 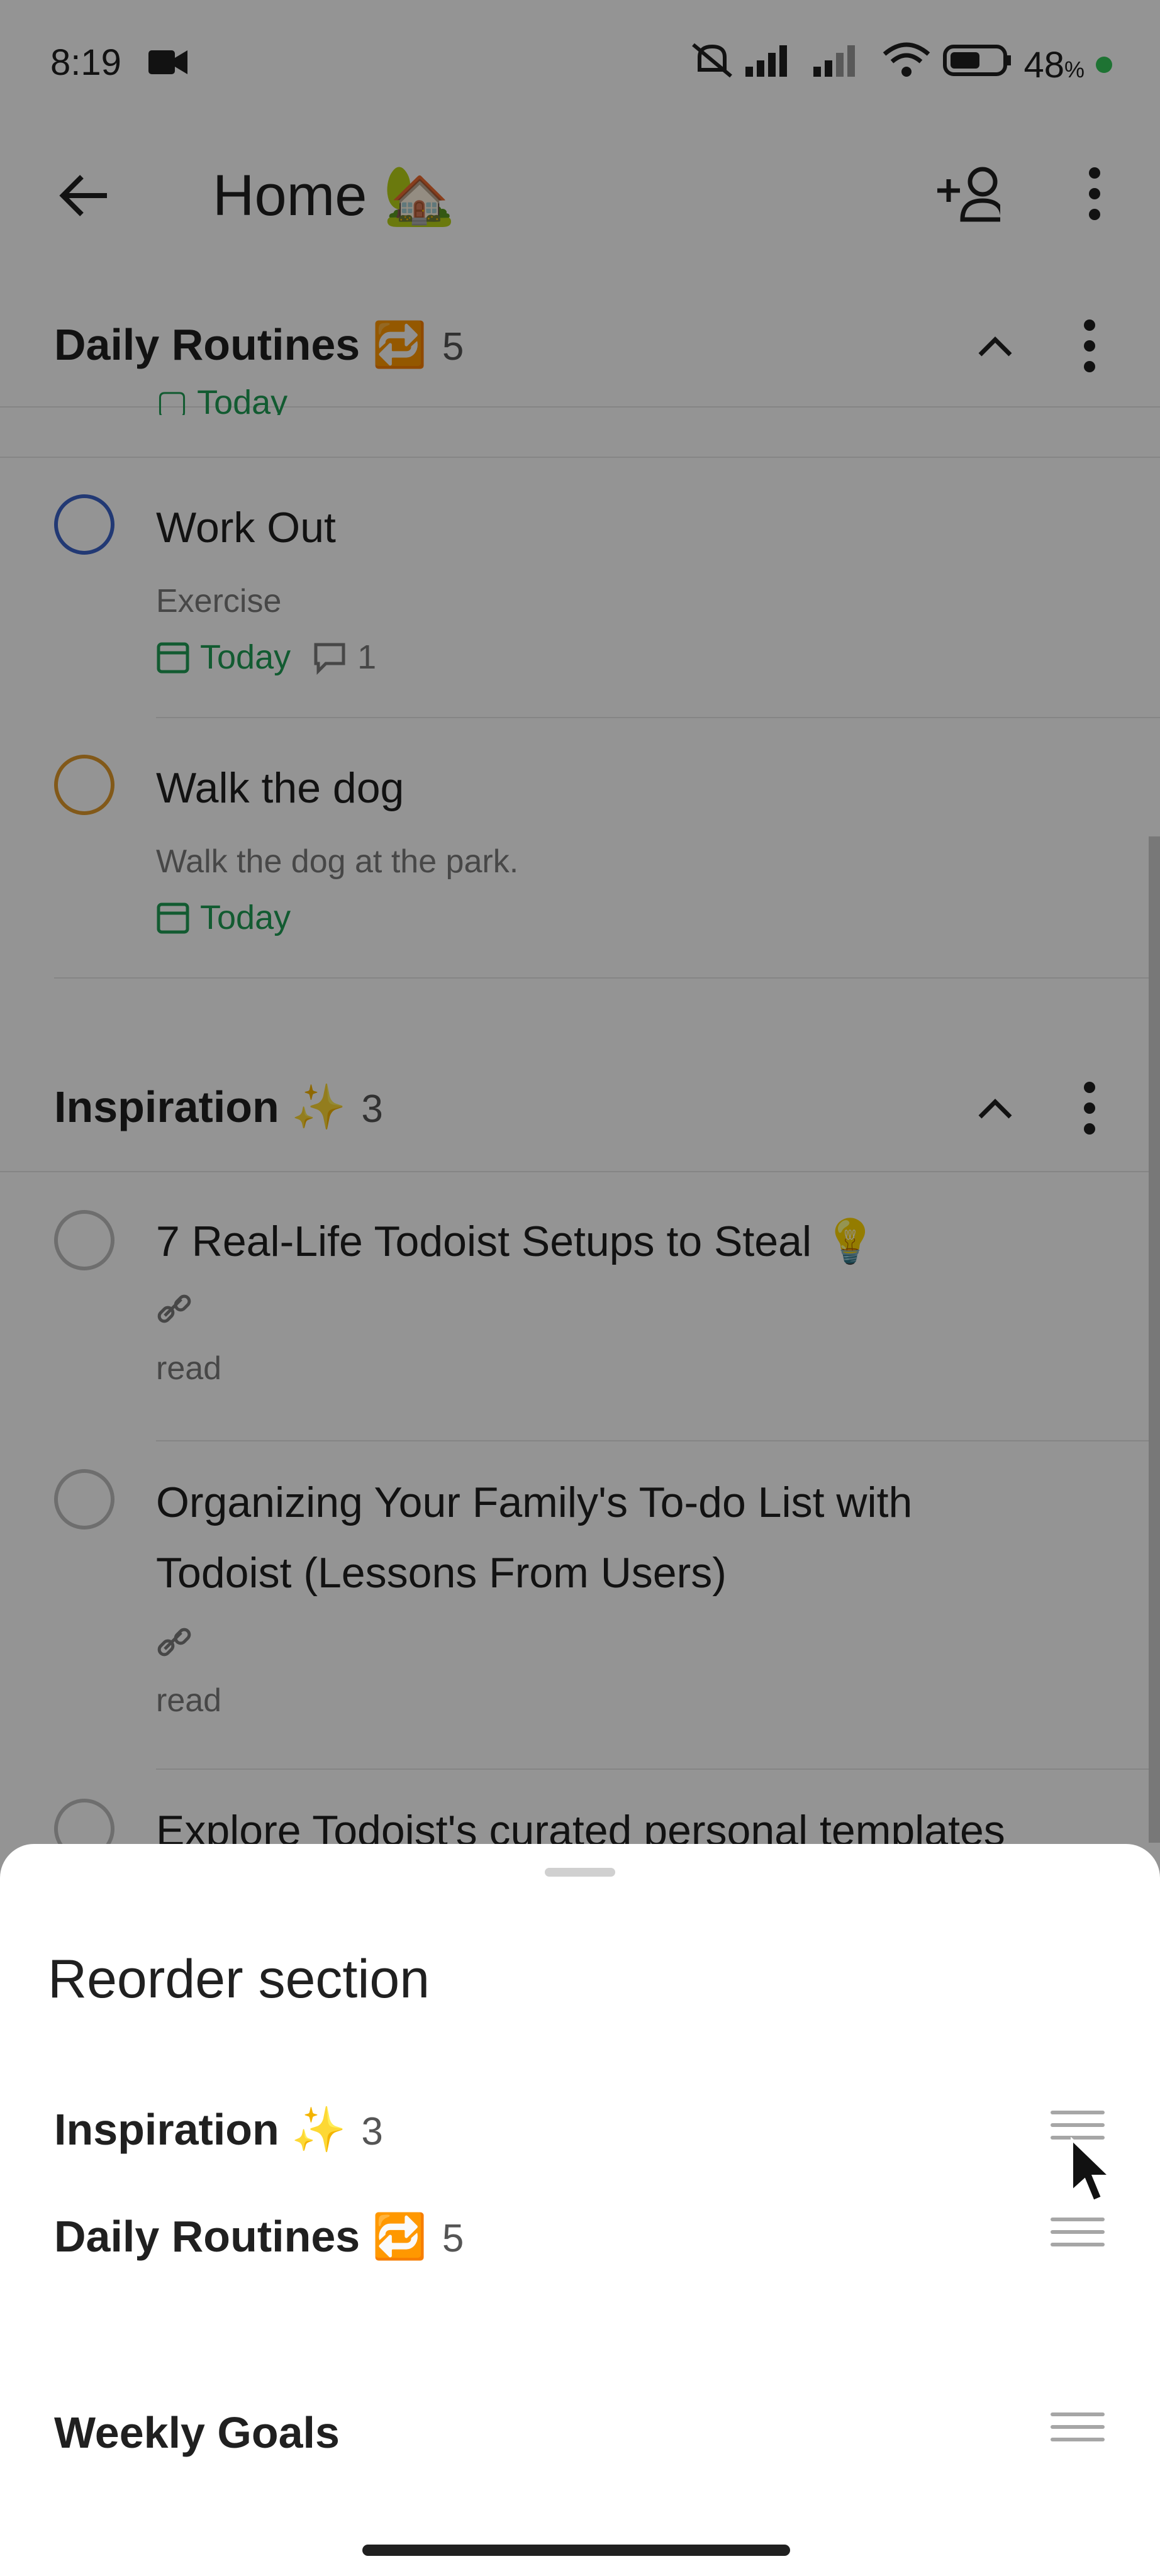 What do you see at coordinates (200, 2129) in the screenshot?
I see `reorder-item-name: Inspiration ✨` at bounding box center [200, 2129].